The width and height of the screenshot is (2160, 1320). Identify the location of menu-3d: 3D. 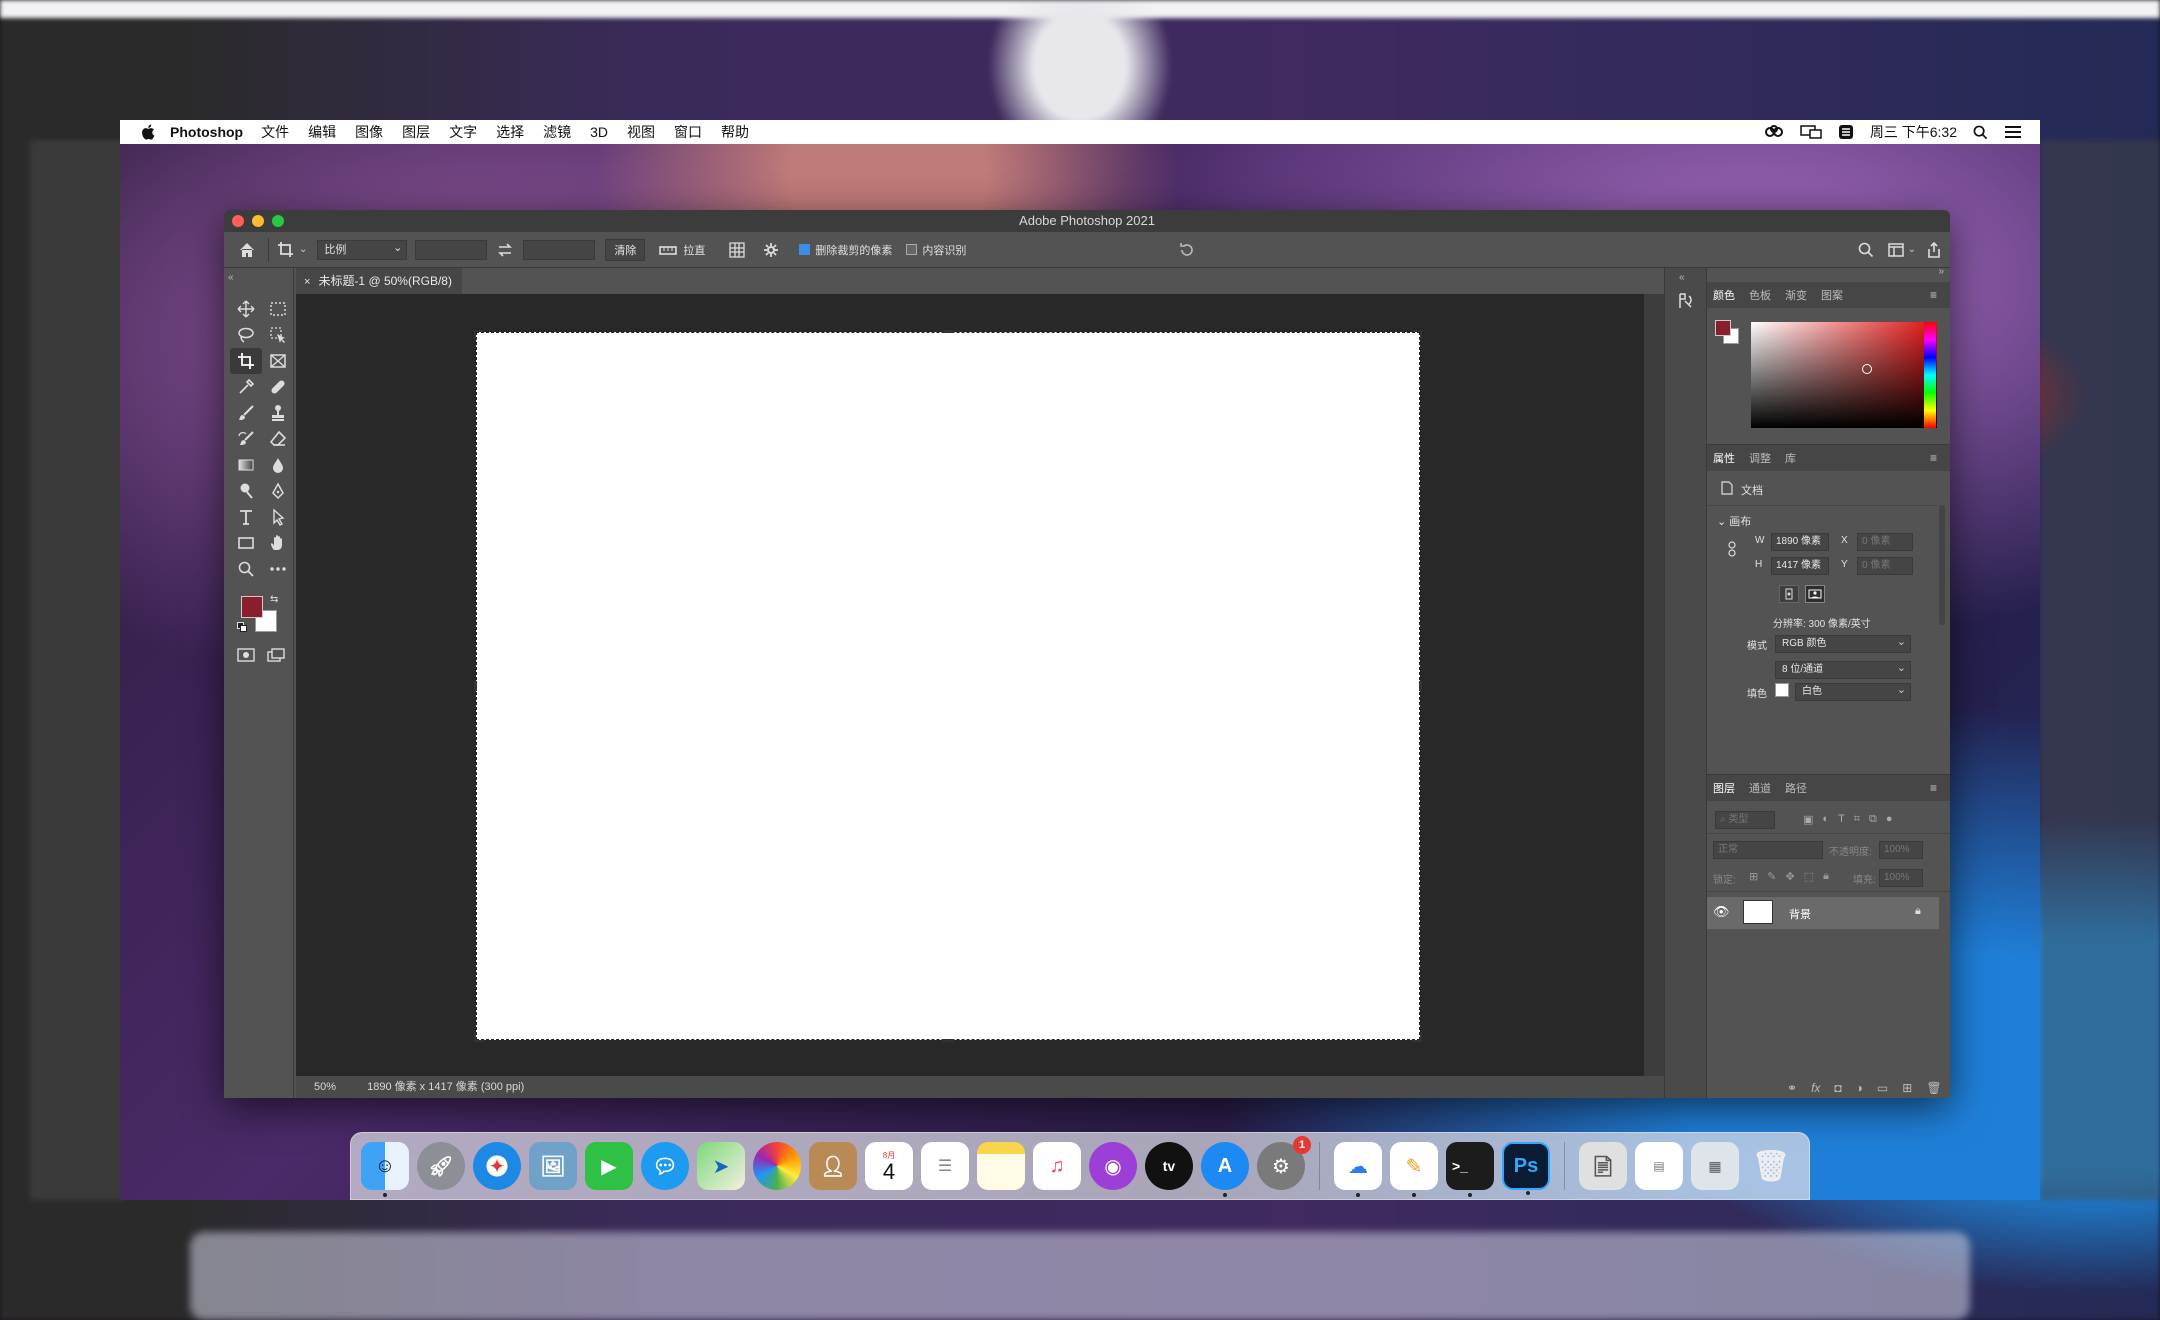
(599, 132).